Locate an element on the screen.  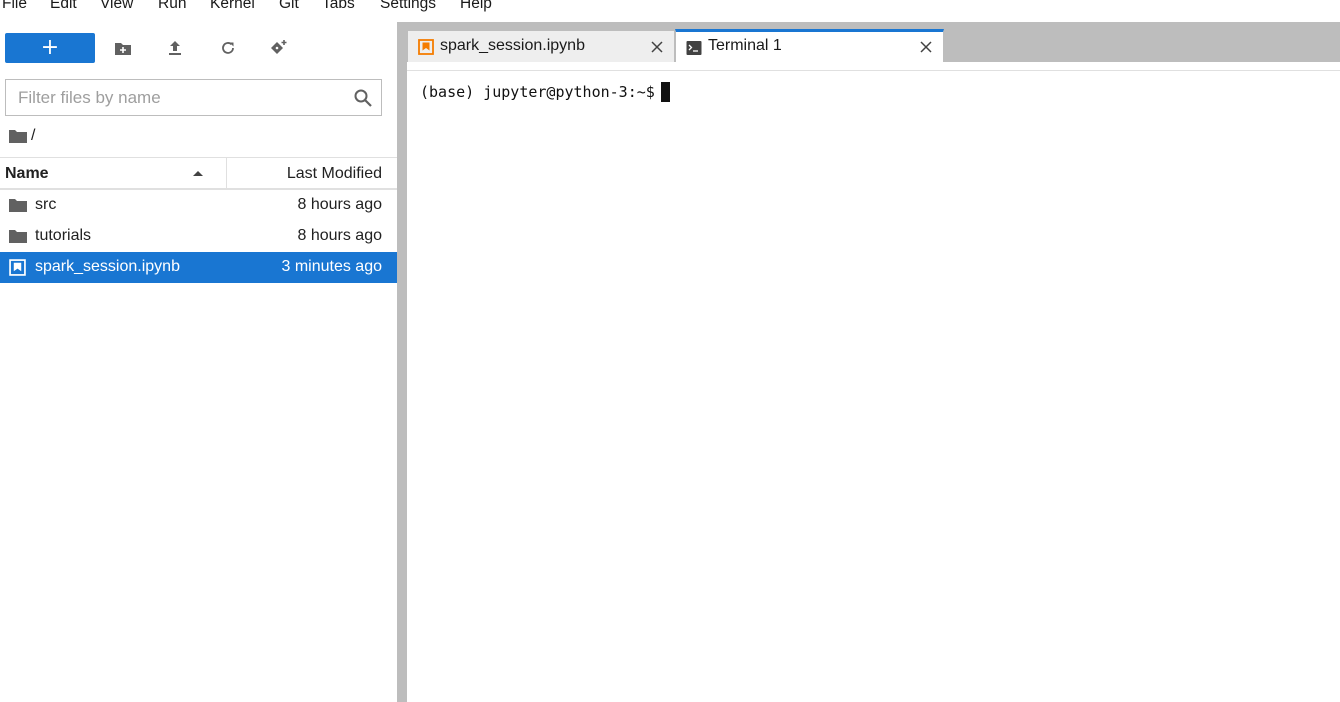
file-browser-toolbar: + is located at coordinates (198, 48).